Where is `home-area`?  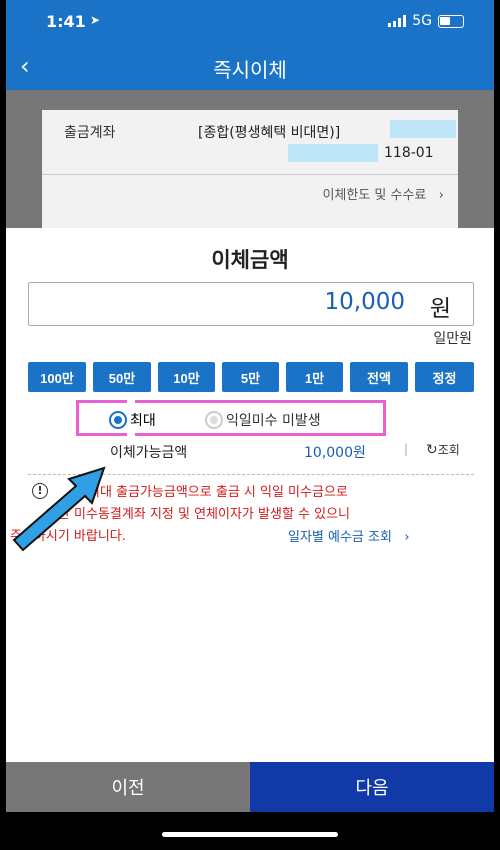 home-area is located at coordinates (250, 831).